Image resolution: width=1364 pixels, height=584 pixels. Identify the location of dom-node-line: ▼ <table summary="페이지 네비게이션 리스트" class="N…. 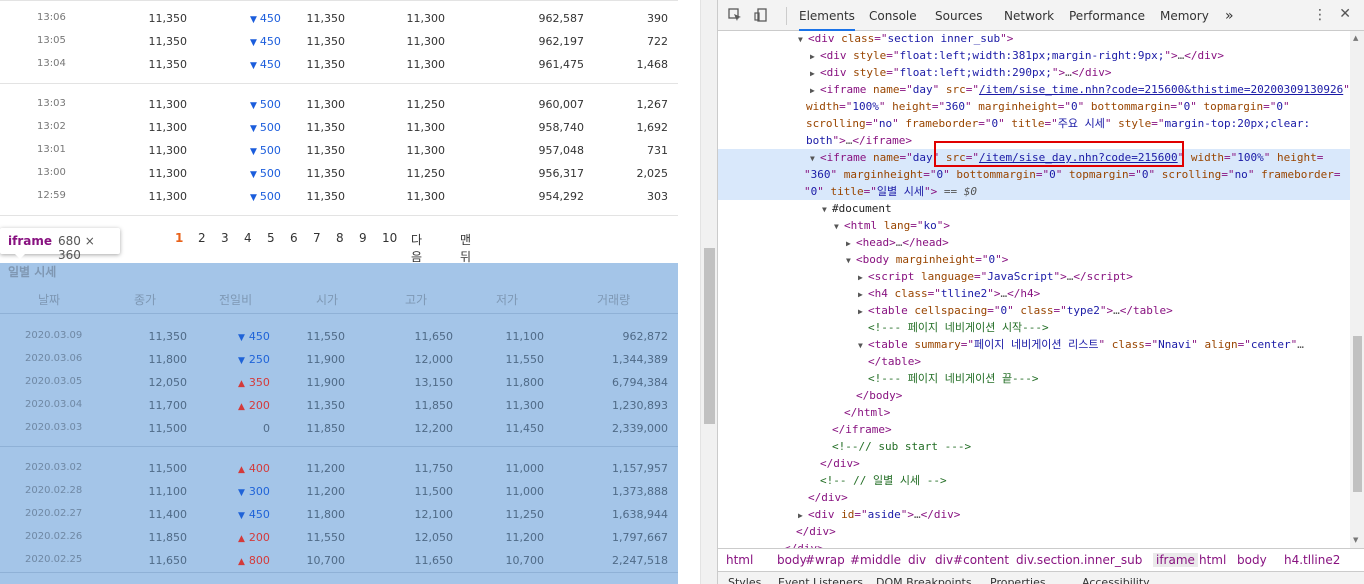
(1081, 345).